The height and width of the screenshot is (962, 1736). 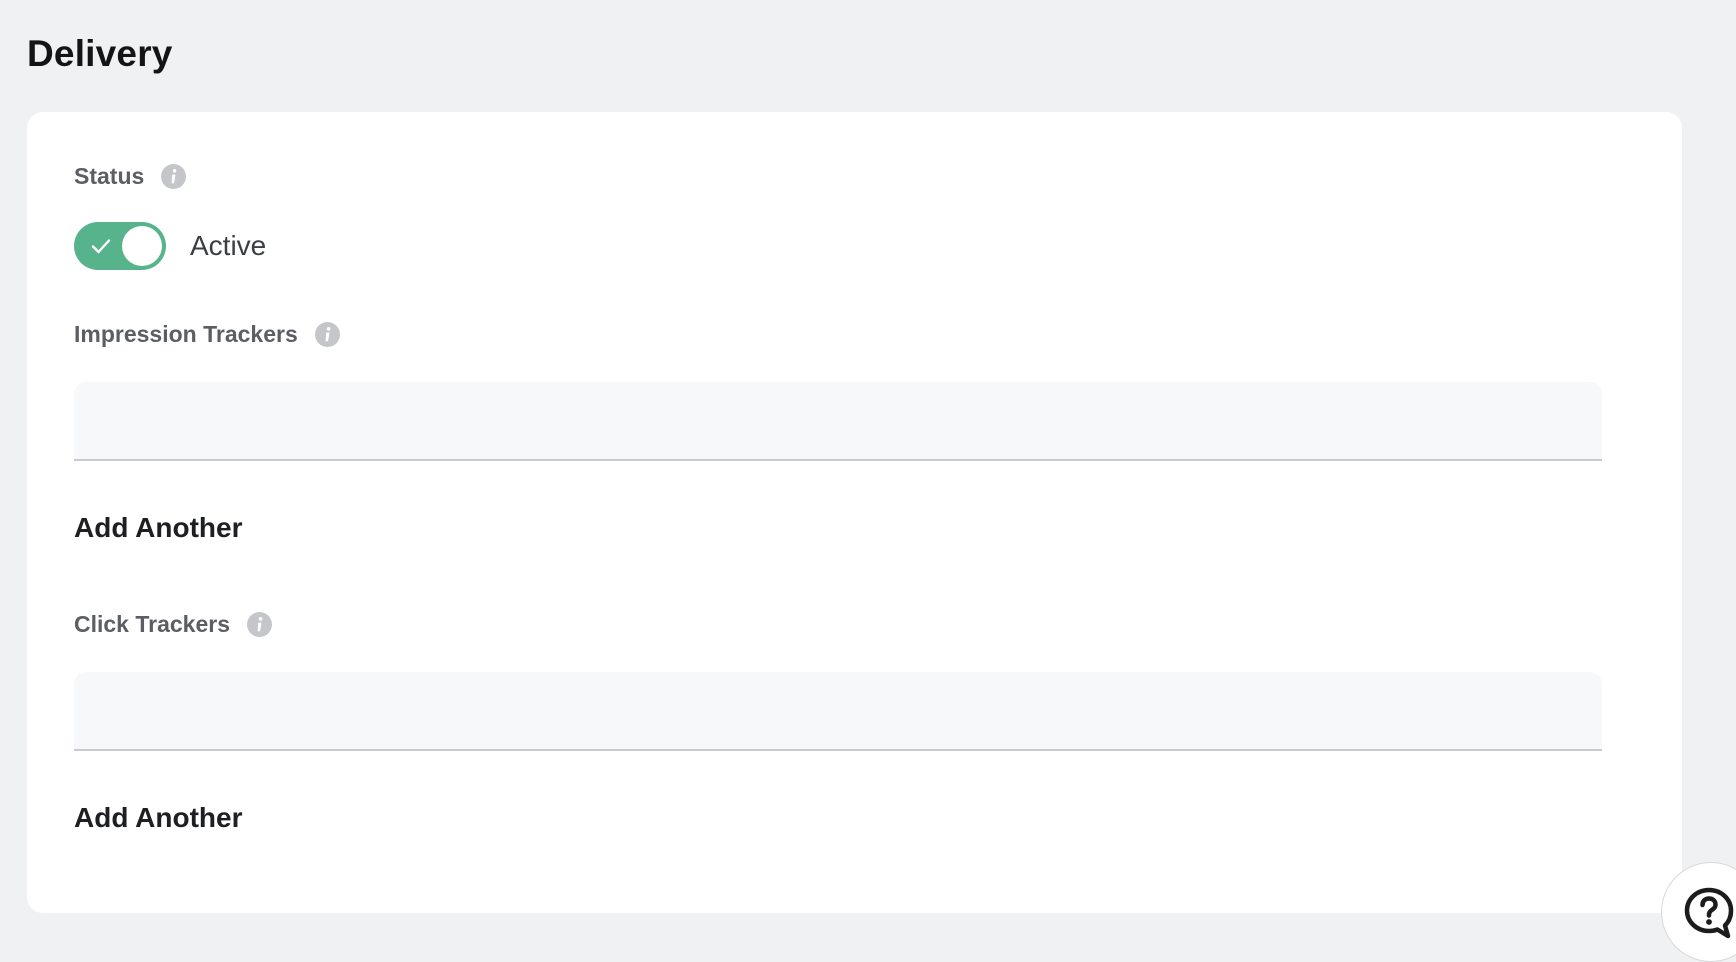 I want to click on impression-trackers-label: Impression Trackers, so click(x=186, y=333).